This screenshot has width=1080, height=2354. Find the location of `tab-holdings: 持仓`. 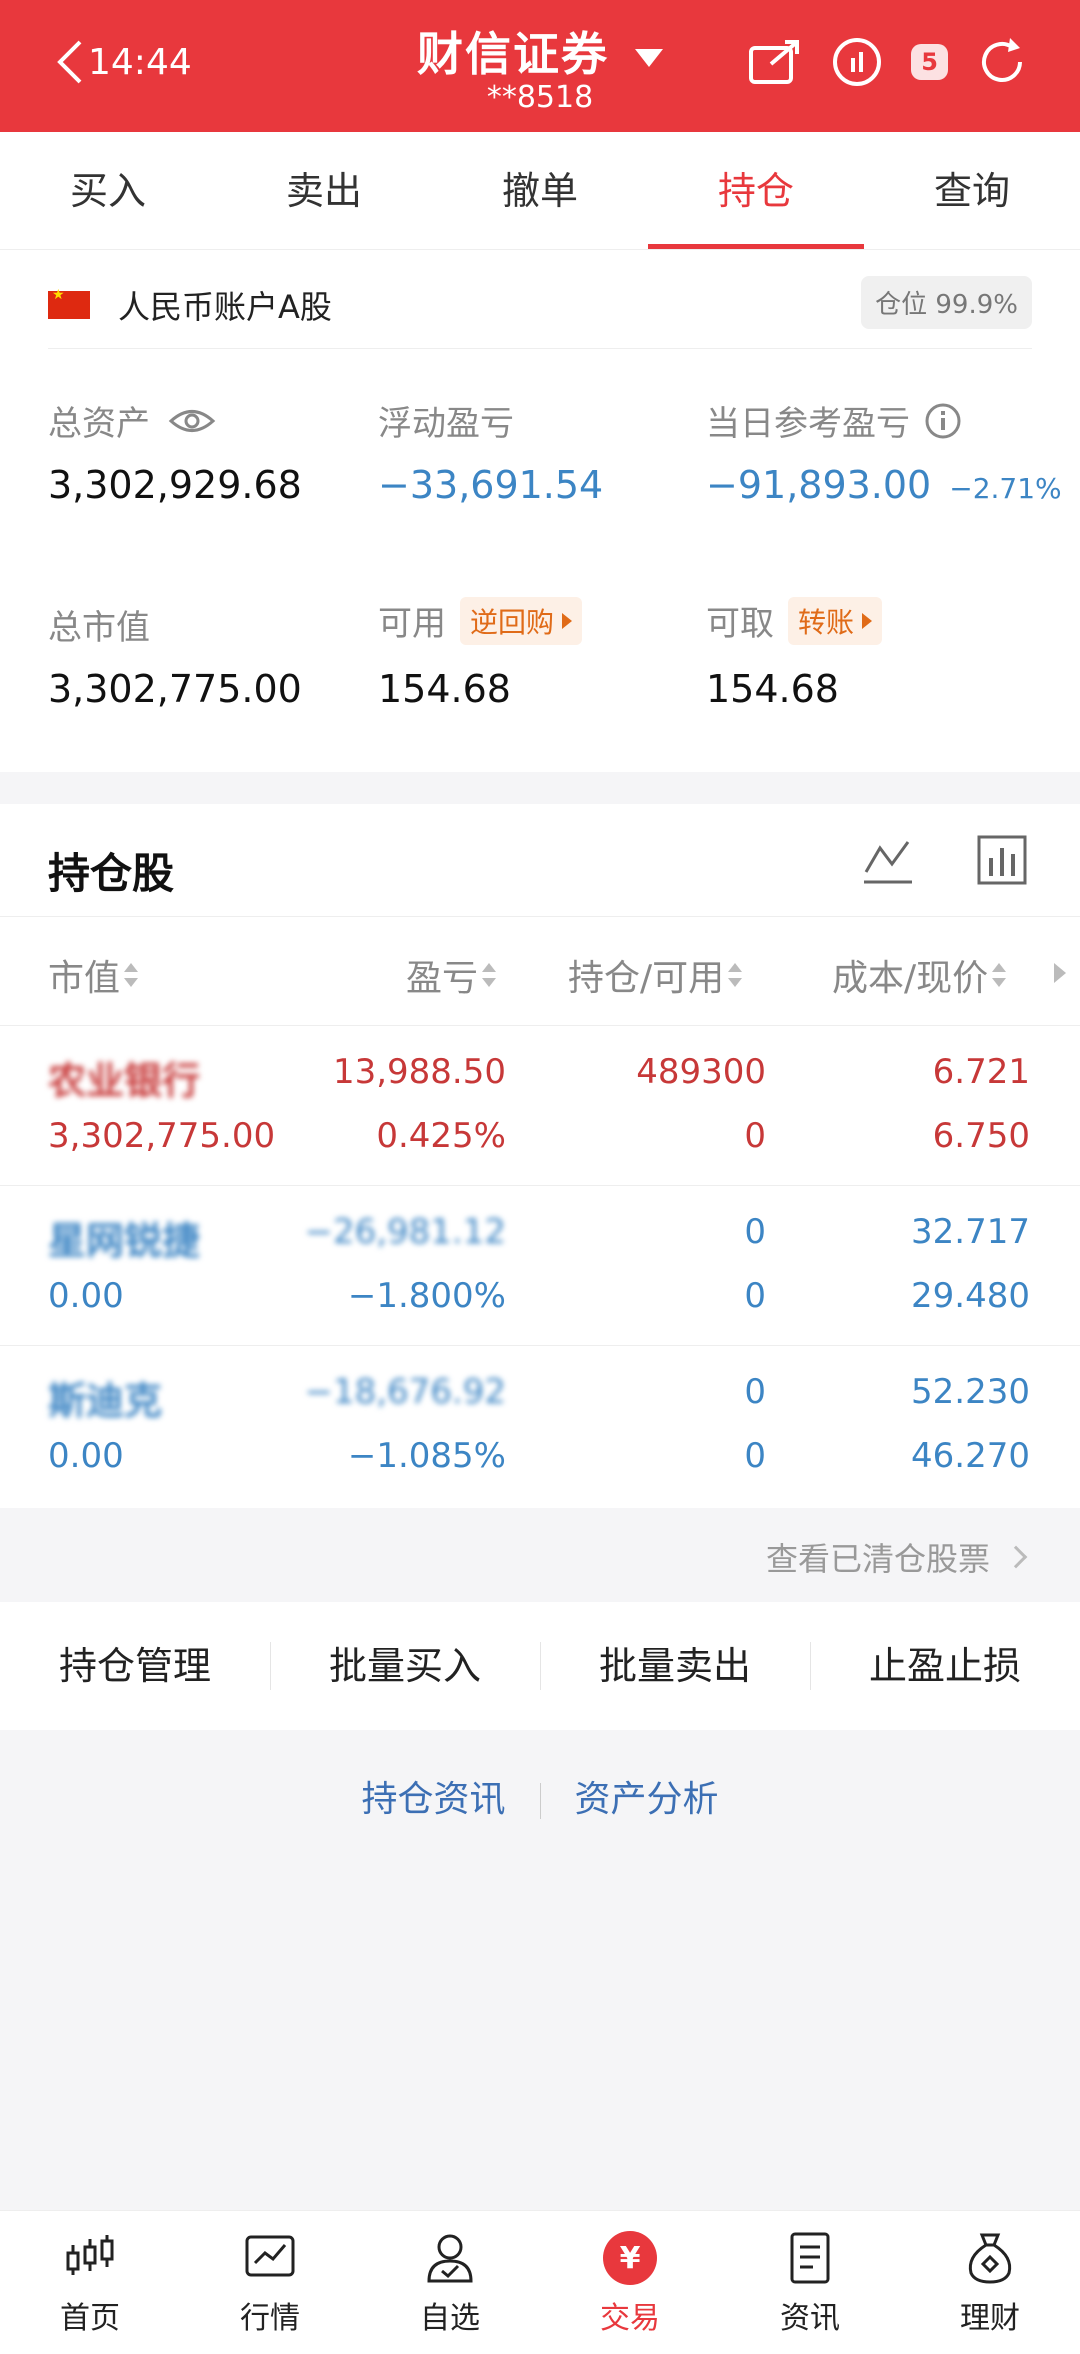

tab-holdings: 持仓 is located at coordinates (756, 190).